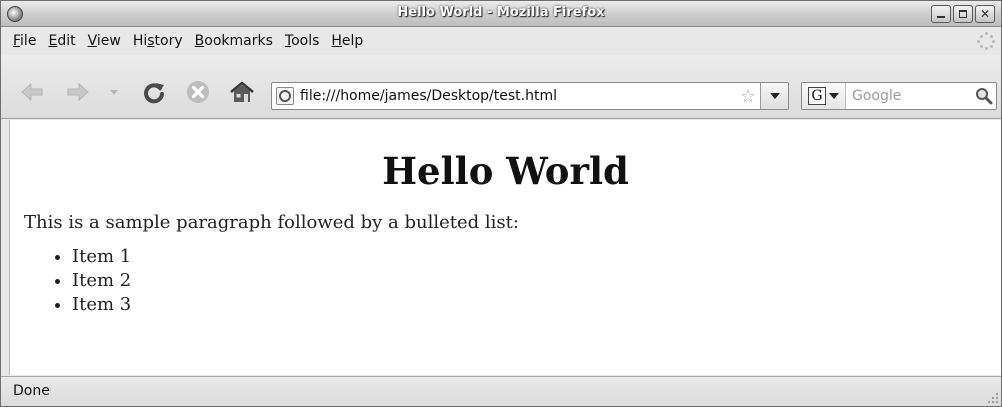 This screenshot has height=407, width=1002. I want to click on url-text: file:///home/james/Desktop/test.html, so click(518, 96).